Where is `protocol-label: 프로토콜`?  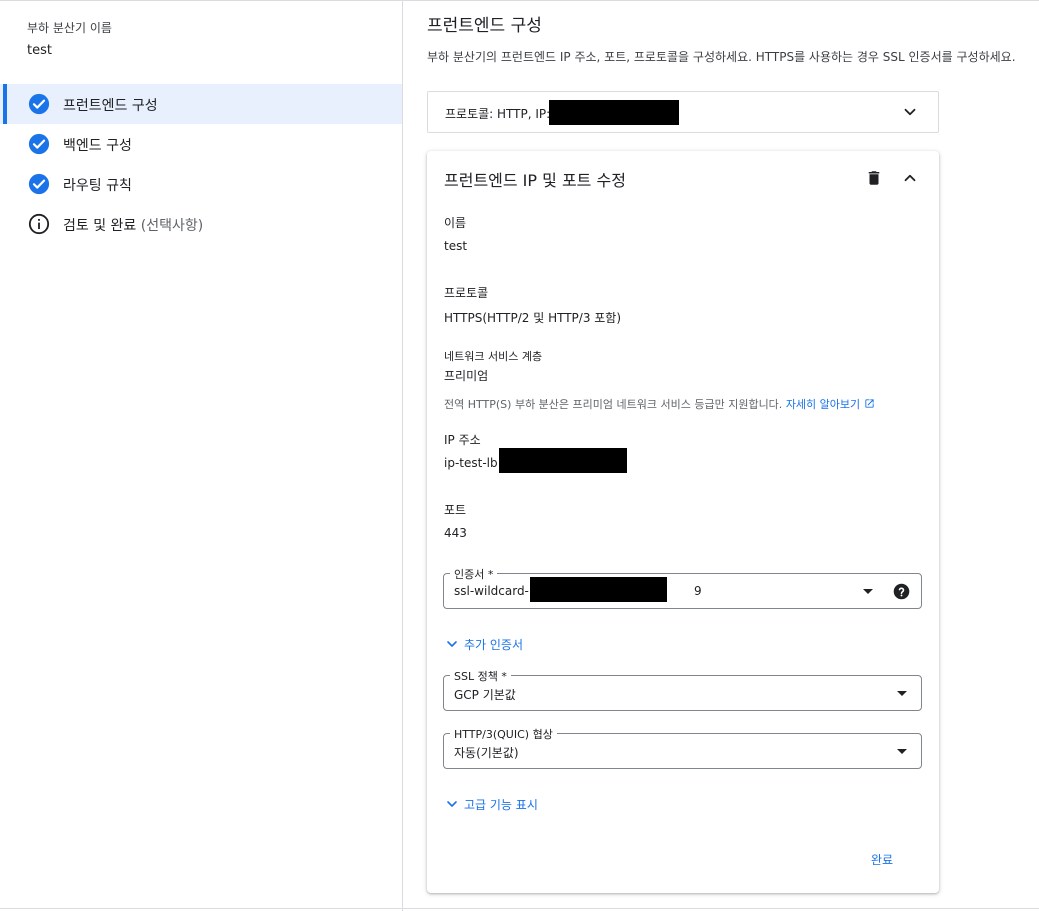
protocol-label: 프로토콜 is located at coordinates (466, 293).